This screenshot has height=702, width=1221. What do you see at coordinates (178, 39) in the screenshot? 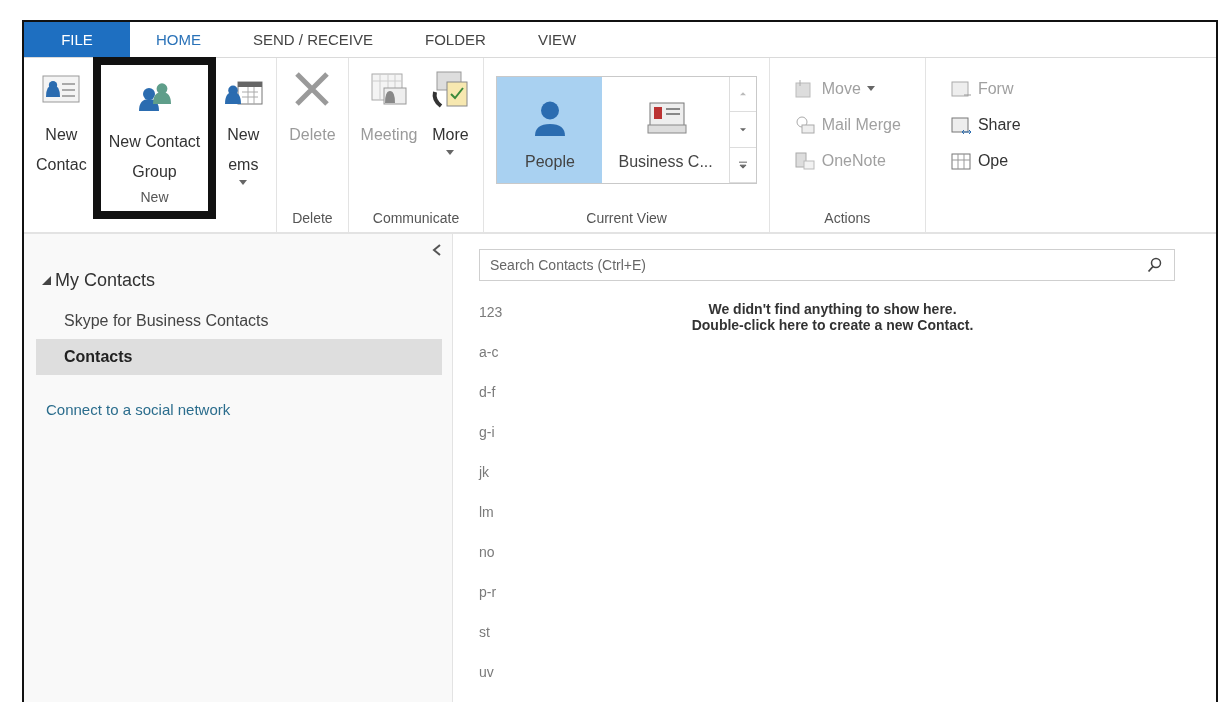
I see `ribbon-tab: HOME` at bounding box center [178, 39].